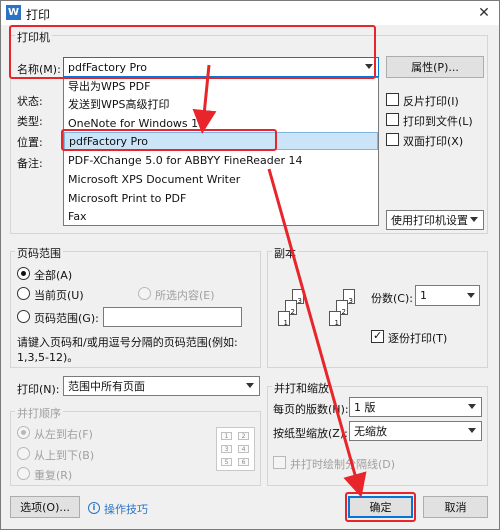  I want to click on printer-option: PDF-XChange 5.0 for ABBYY FineReader 14, so click(221, 161).